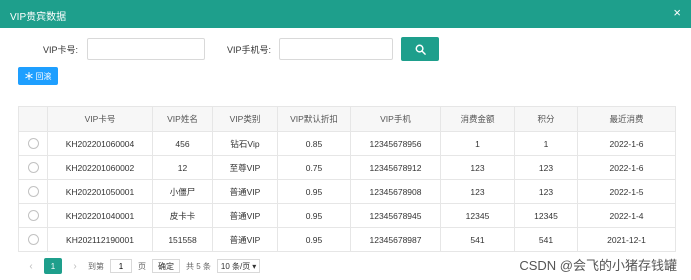 The height and width of the screenshot is (280, 691). What do you see at coordinates (31, 266) in the screenshot?
I see `prev-page-icon: ‹` at bounding box center [31, 266].